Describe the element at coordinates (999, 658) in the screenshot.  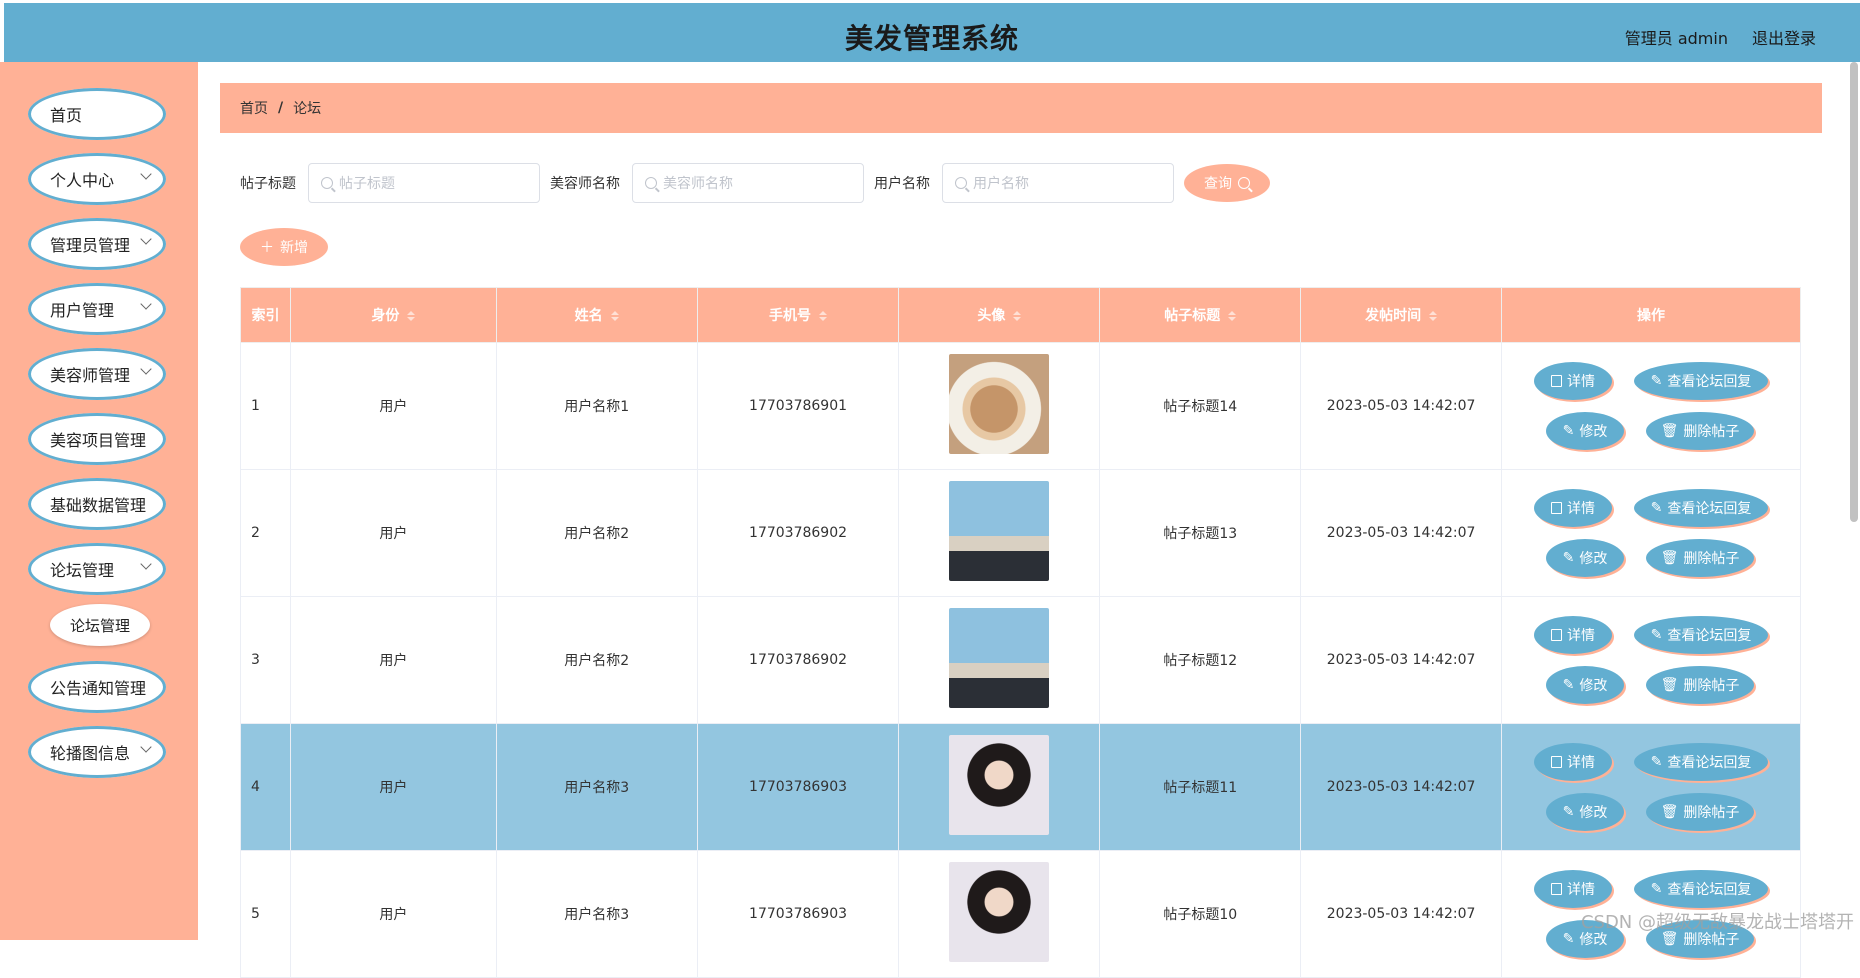
I see `man-avatar` at that location.